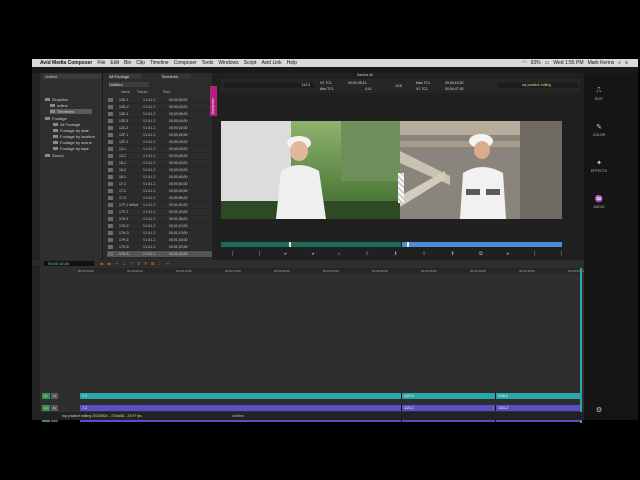  I want to click on menu-file: File, so click(101, 63).